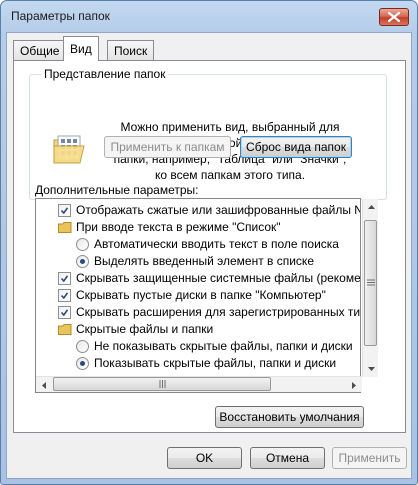 The height and width of the screenshot is (485, 418). I want to click on chevron-up-icon, so click(371, 207).